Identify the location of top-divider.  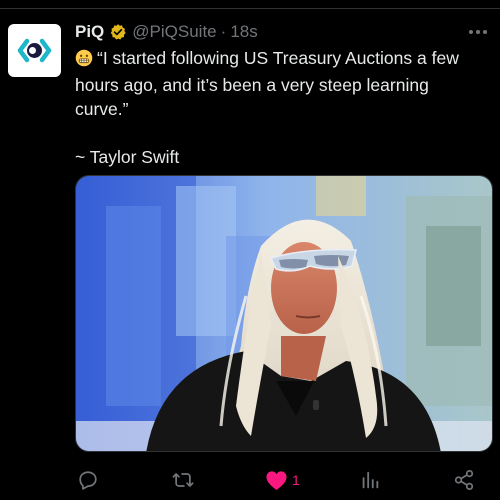
(250, 8).